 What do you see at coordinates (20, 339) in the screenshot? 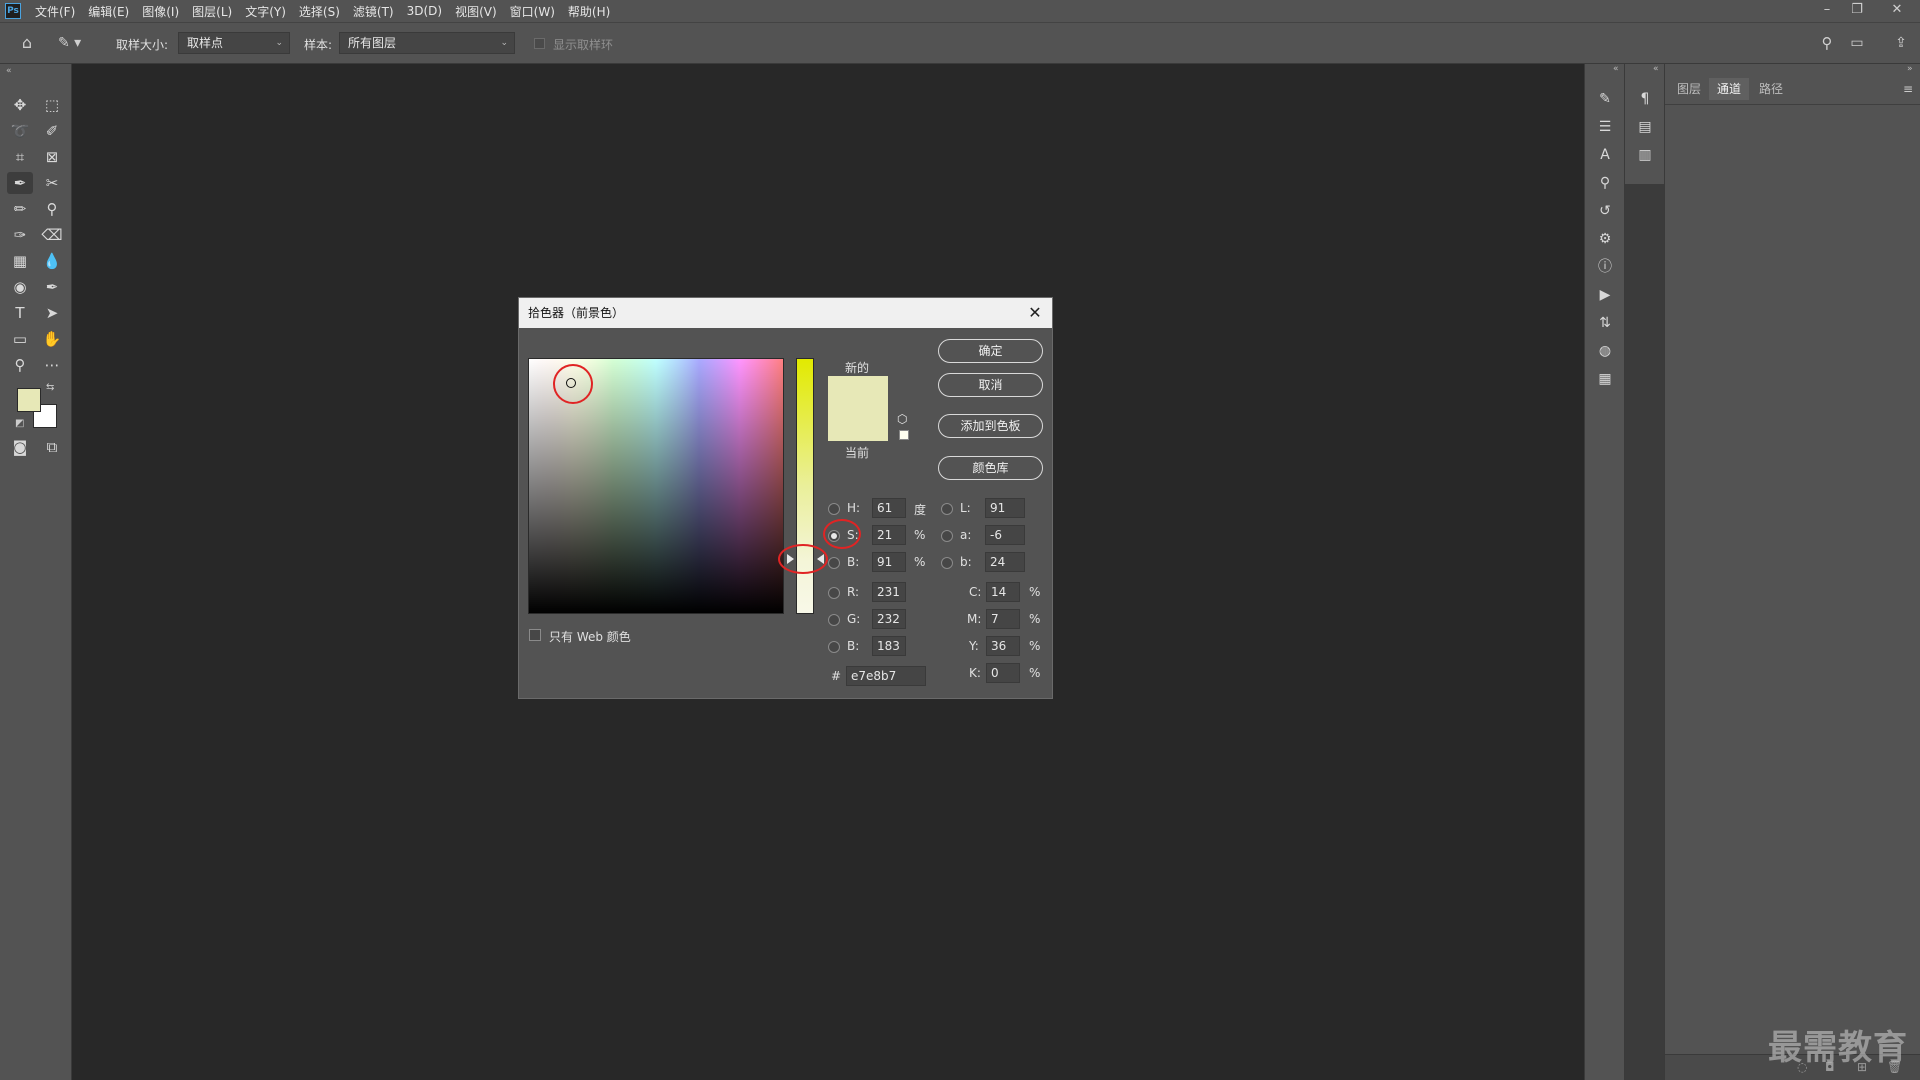
I see `rectangle-tool-icon: ▭` at bounding box center [20, 339].